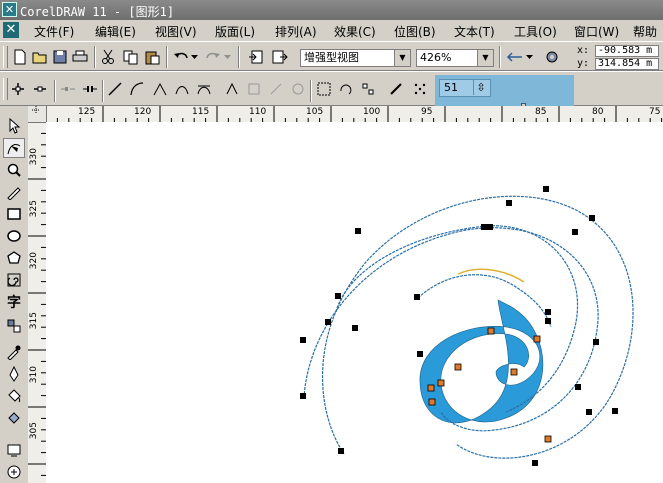 The image size is (663, 483). What do you see at coordinates (37, 302) in the screenshot?
I see `vertical-ruler: 330 325 320 315 310 305` at bounding box center [37, 302].